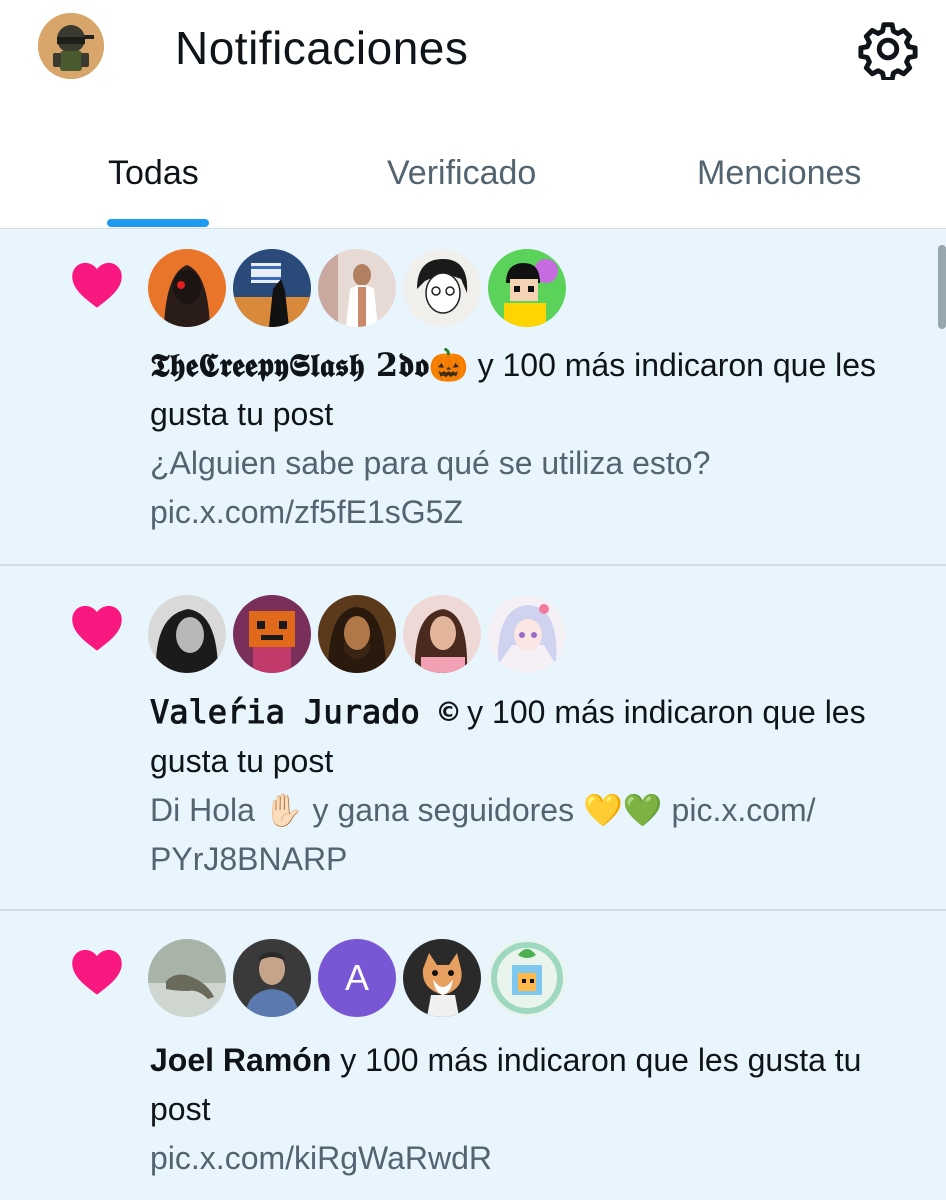  I want to click on notification-tabs: Todas Verificado Menciones, so click(473, 179).